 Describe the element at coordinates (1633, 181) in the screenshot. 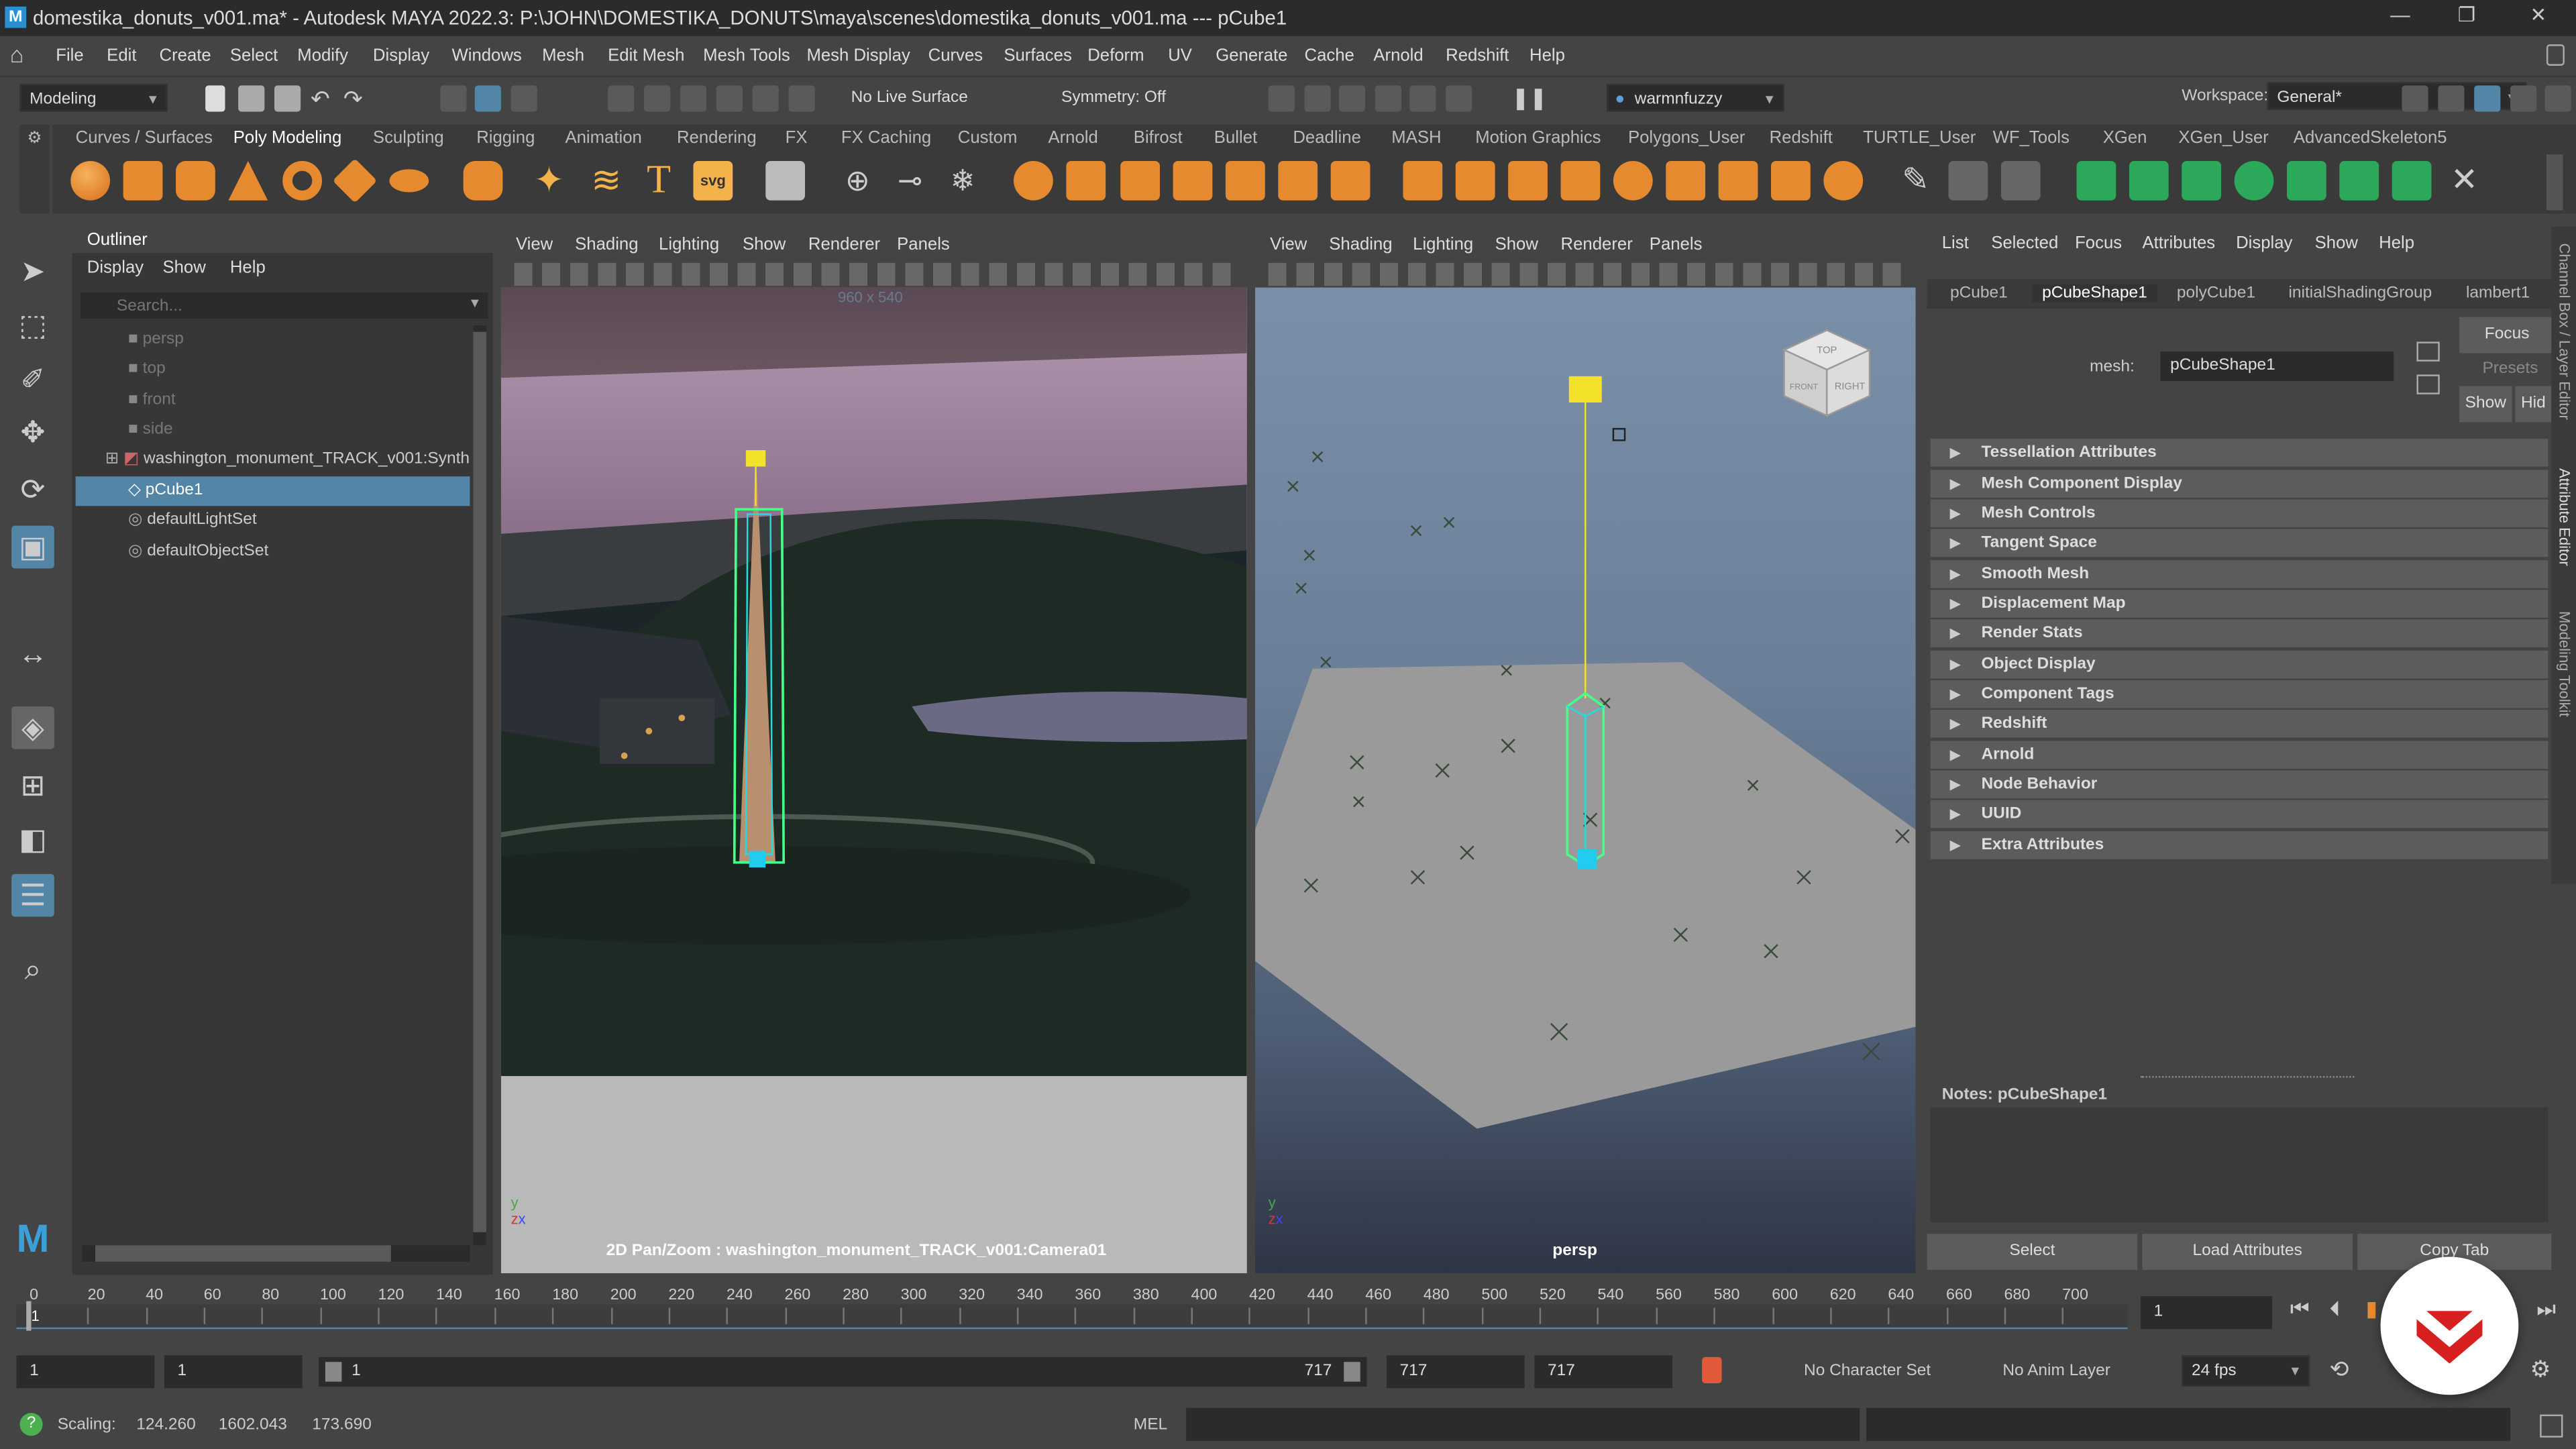

I see `target-weld-icon` at that location.